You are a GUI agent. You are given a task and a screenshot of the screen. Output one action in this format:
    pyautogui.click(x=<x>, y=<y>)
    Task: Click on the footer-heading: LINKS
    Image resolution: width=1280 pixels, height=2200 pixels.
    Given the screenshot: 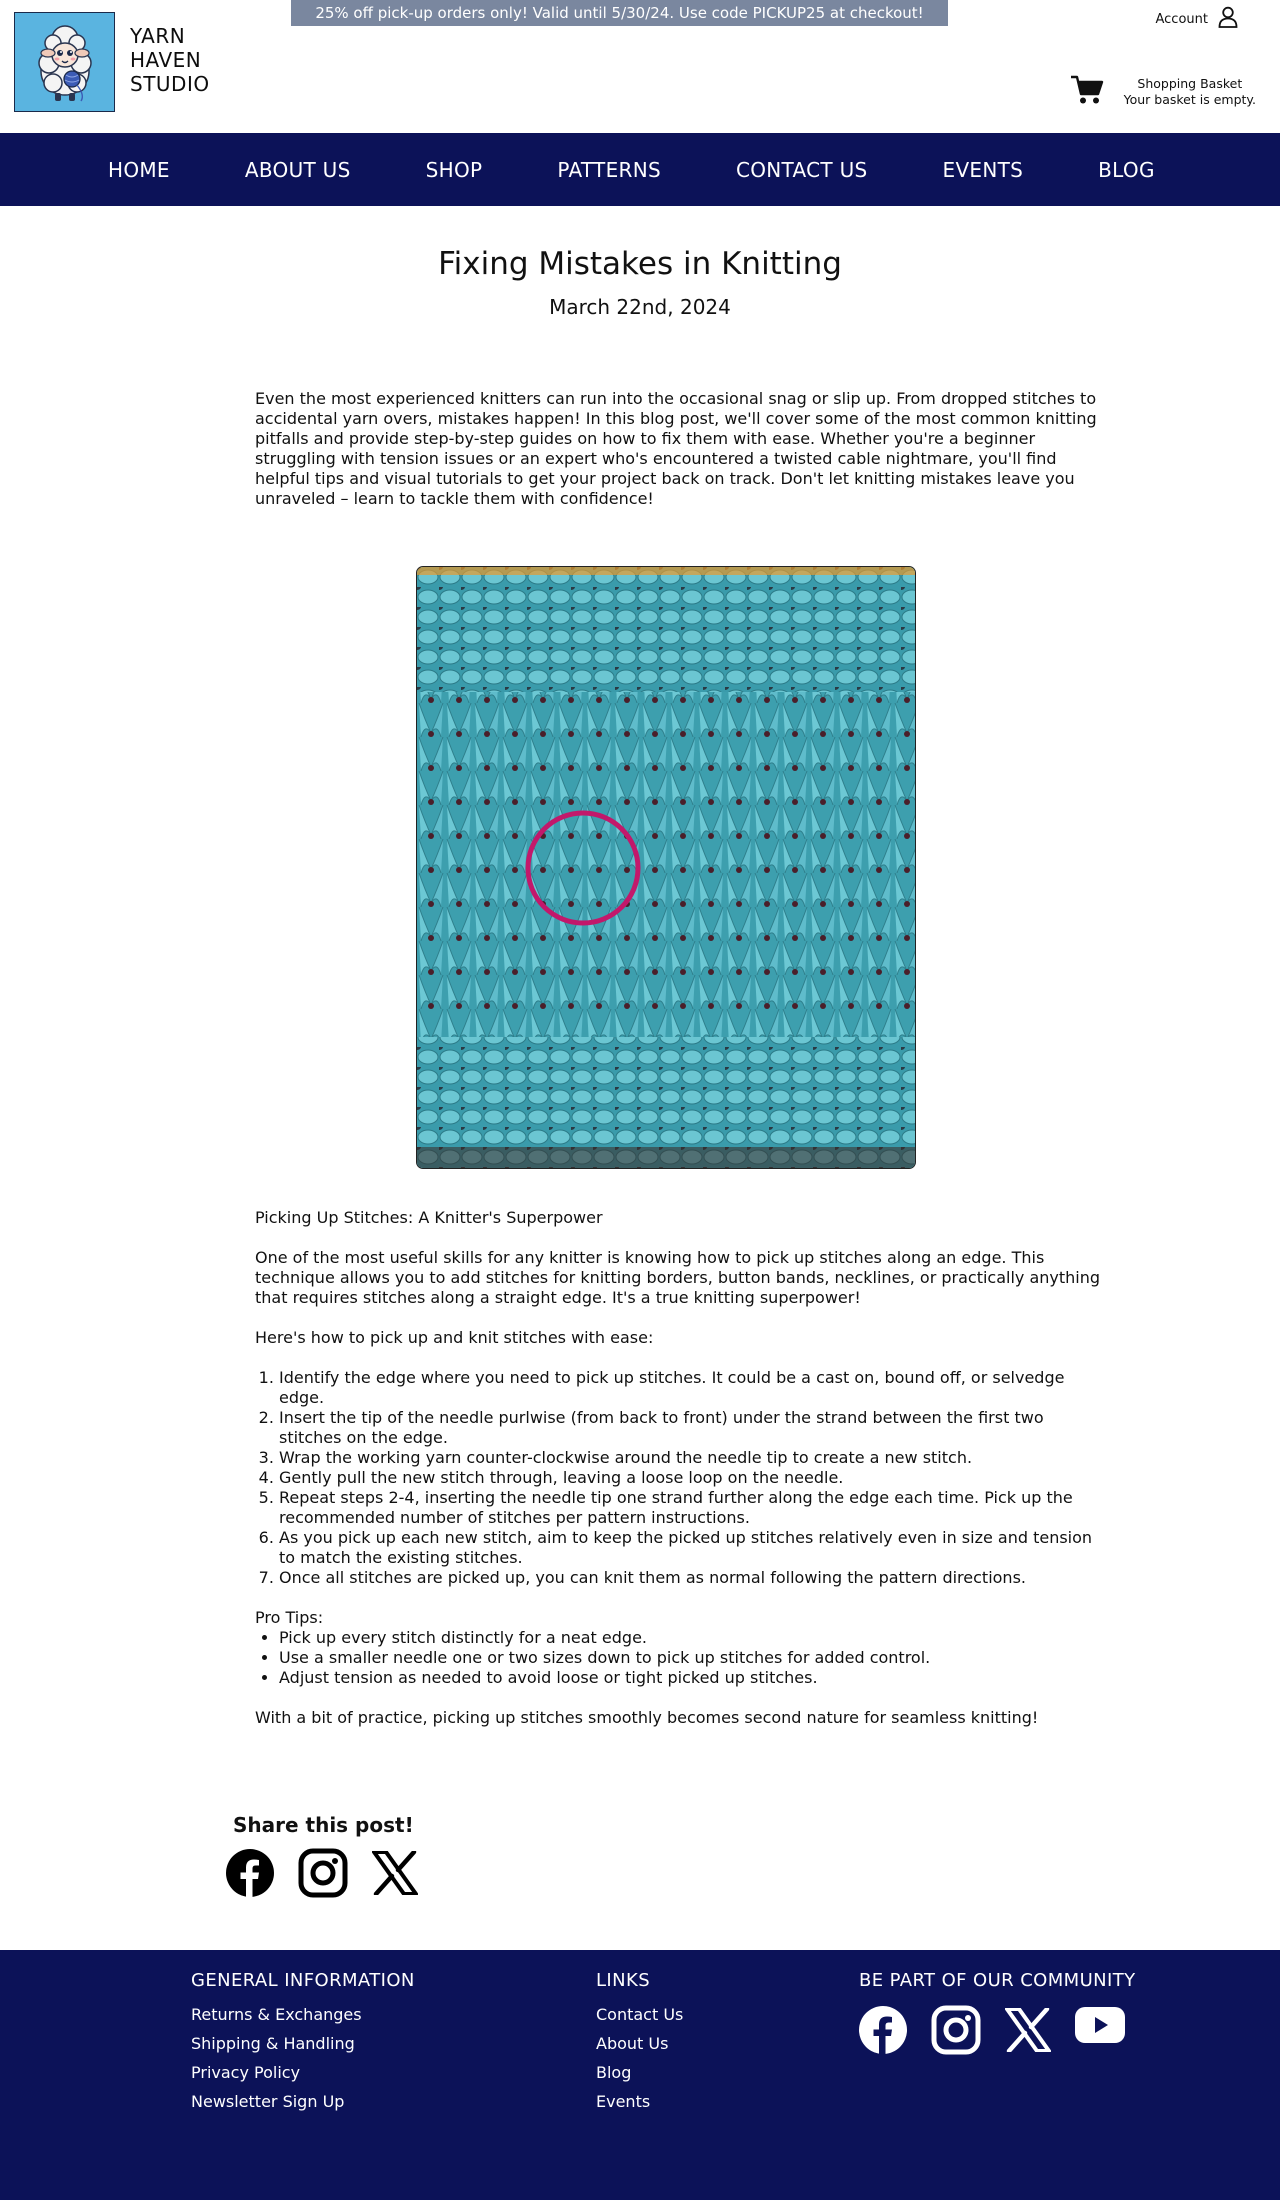 What is the action you would take?
    pyautogui.click(x=623, y=1980)
    